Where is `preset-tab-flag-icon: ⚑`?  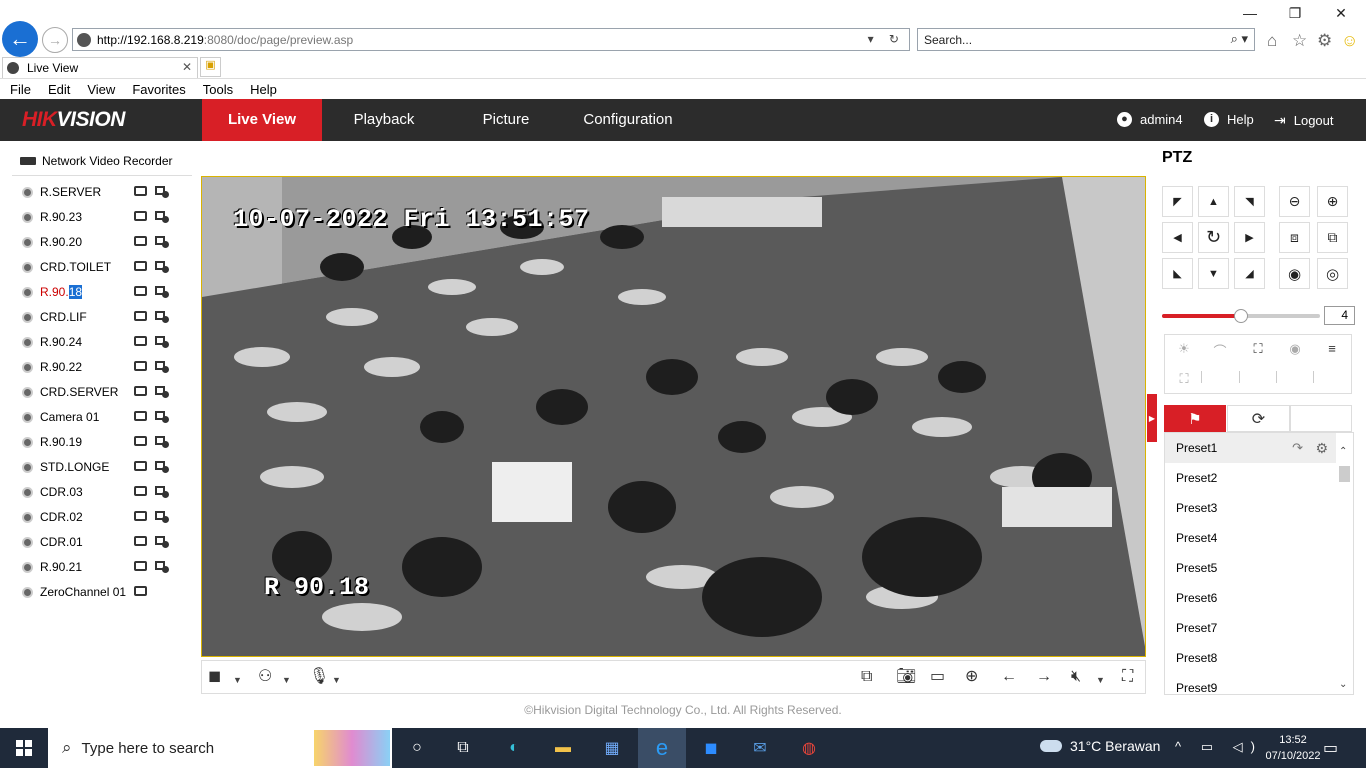
preset-tab-flag-icon: ⚑ is located at coordinates (1195, 418).